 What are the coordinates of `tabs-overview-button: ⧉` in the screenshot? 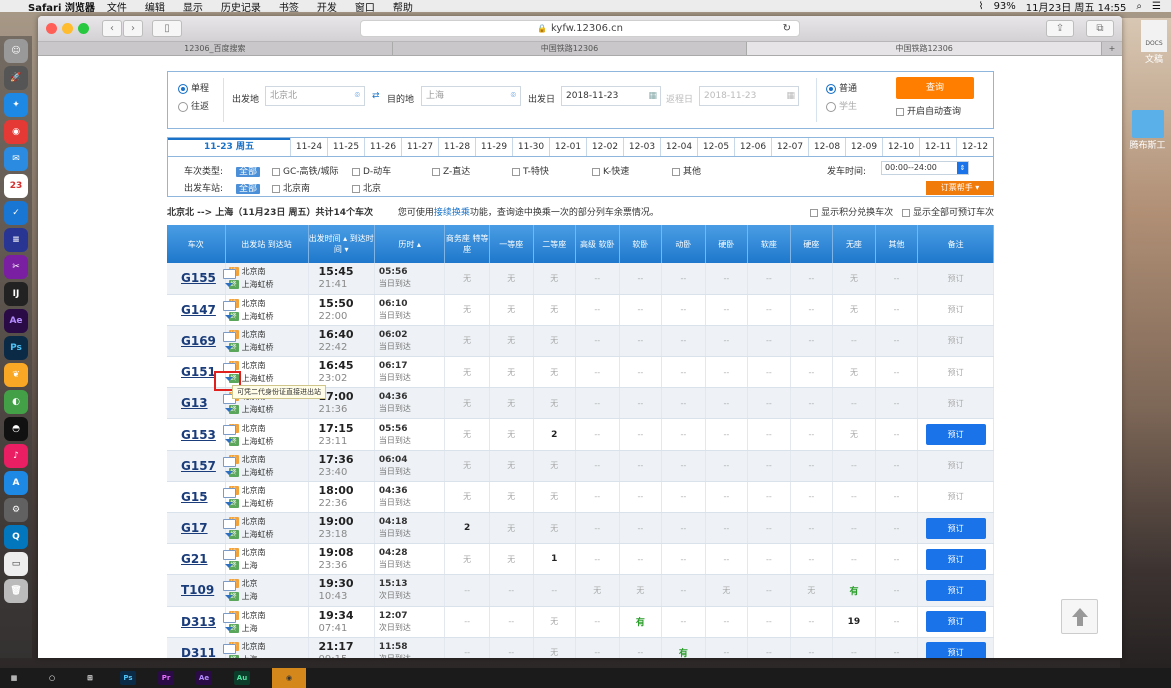 It's located at (1100, 28).